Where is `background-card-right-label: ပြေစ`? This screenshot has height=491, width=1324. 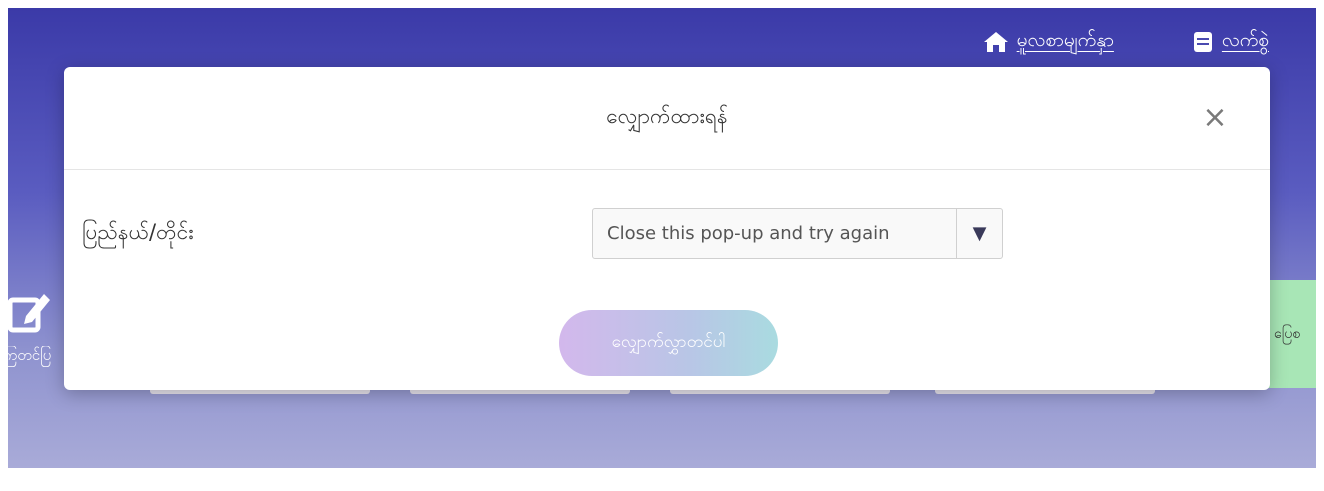
background-card-right-label: ပြေစ is located at coordinates (1287, 333).